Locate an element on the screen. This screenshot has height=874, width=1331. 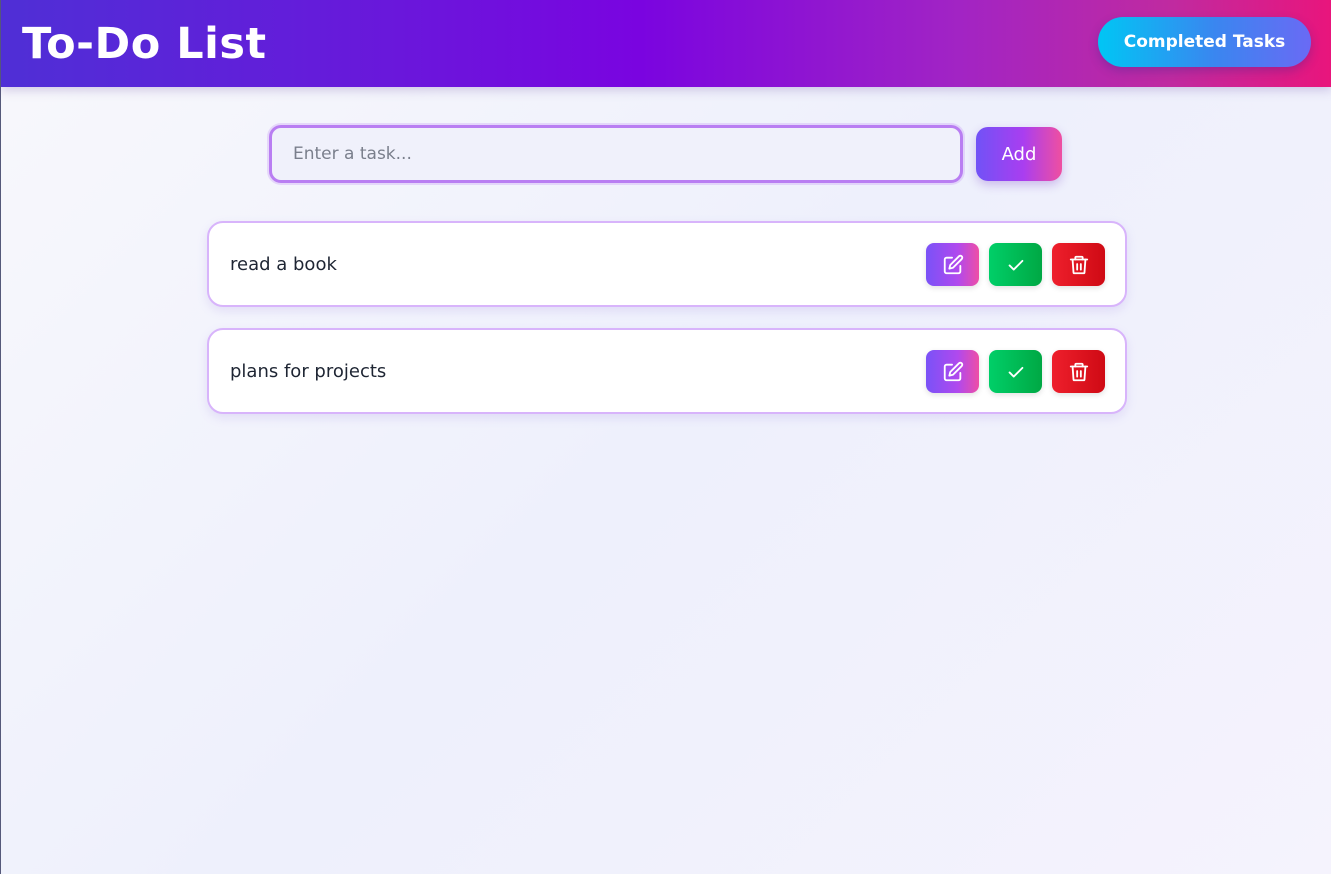
app-title: To-Do List is located at coordinates (144, 44).